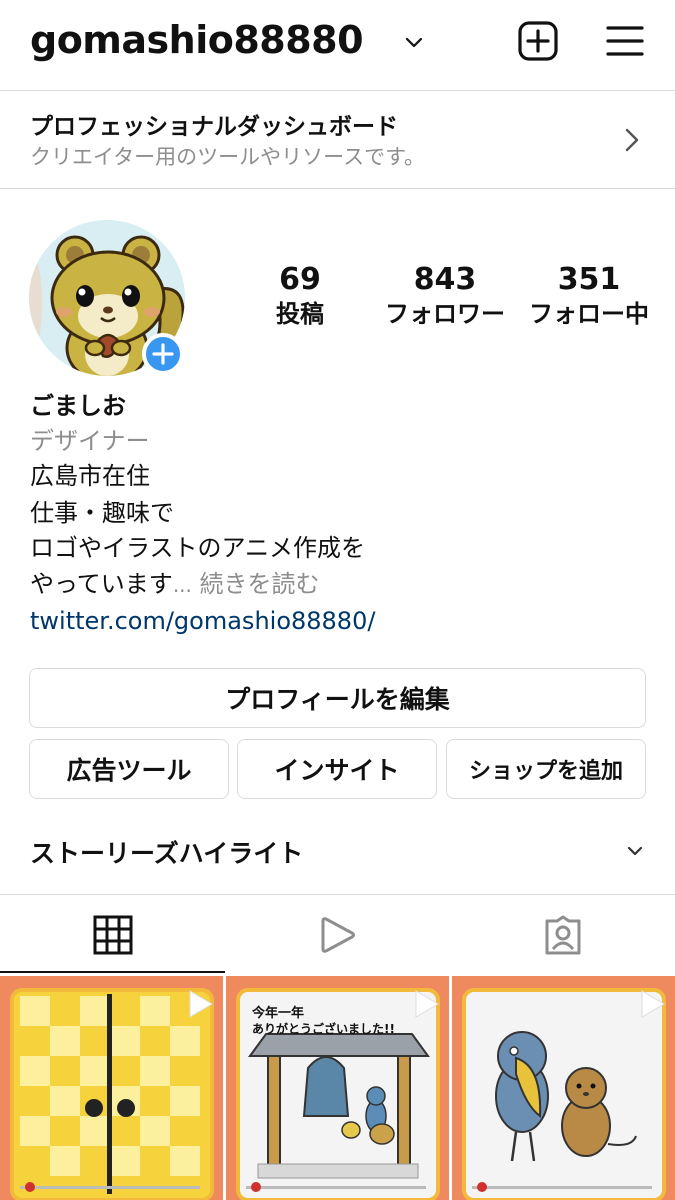 The height and width of the screenshot is (1200, 675). I want to click on edit-profile-button: プロフィールを編集, so click(337, 698).